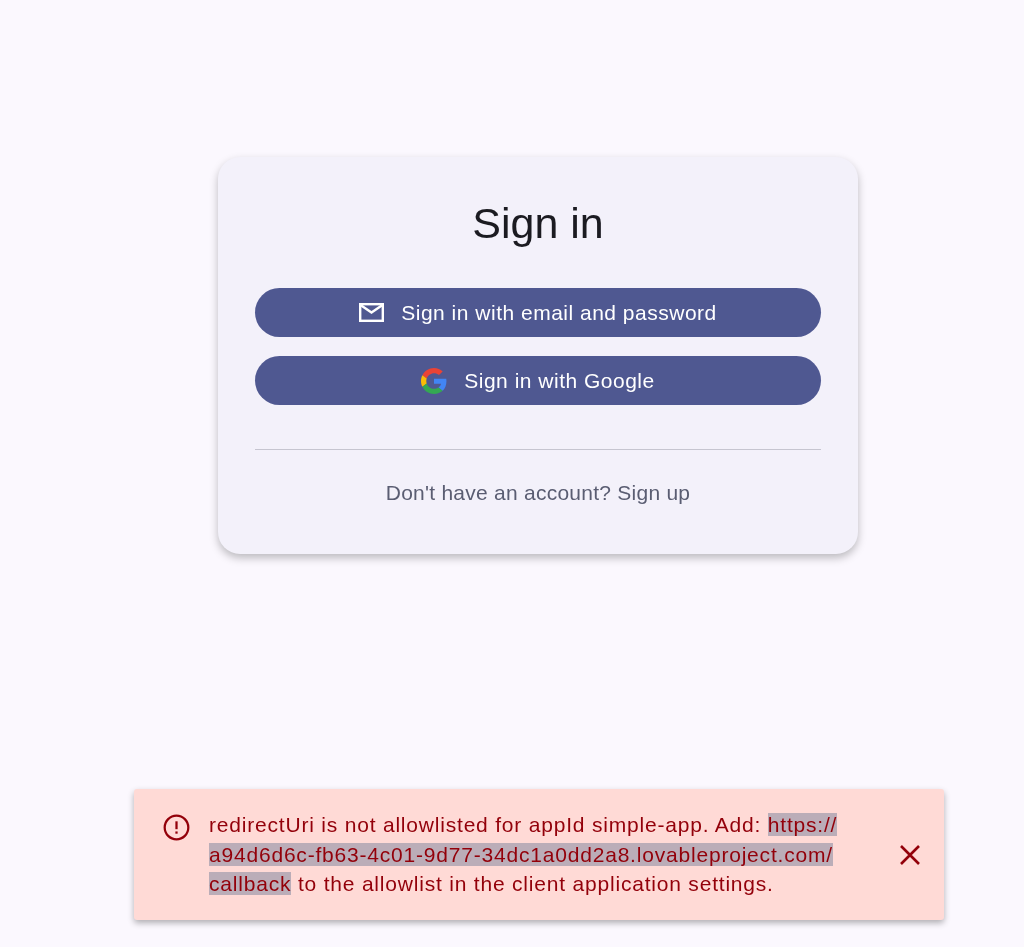 This screenshot has height=947, width=1024. Describe the element at coordinates (538, 223) in the screenshot. I see `card-title: Sign in` at that location.